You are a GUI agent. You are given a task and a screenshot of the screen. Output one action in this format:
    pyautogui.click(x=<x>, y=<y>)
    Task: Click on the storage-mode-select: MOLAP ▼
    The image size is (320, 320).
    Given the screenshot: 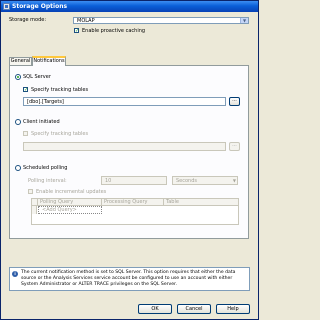 What is the action you would take?
    pyautogui.click(x=161, y=20)
    